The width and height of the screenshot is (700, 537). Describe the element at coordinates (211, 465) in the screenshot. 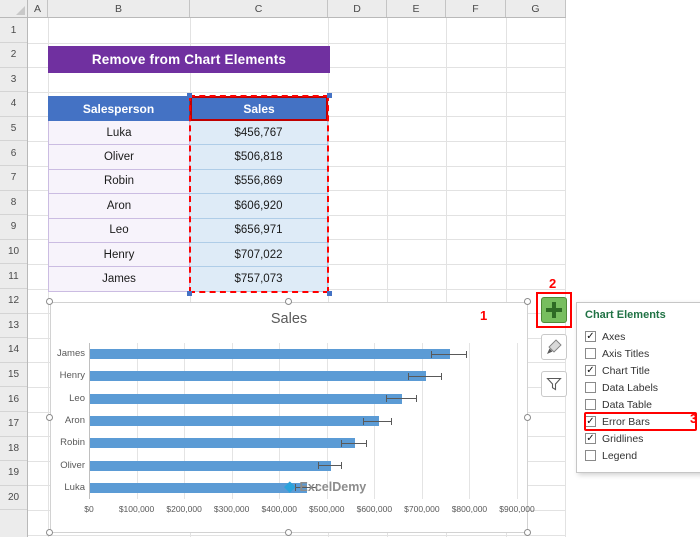

I see `chart-bar-oliver` at that location.